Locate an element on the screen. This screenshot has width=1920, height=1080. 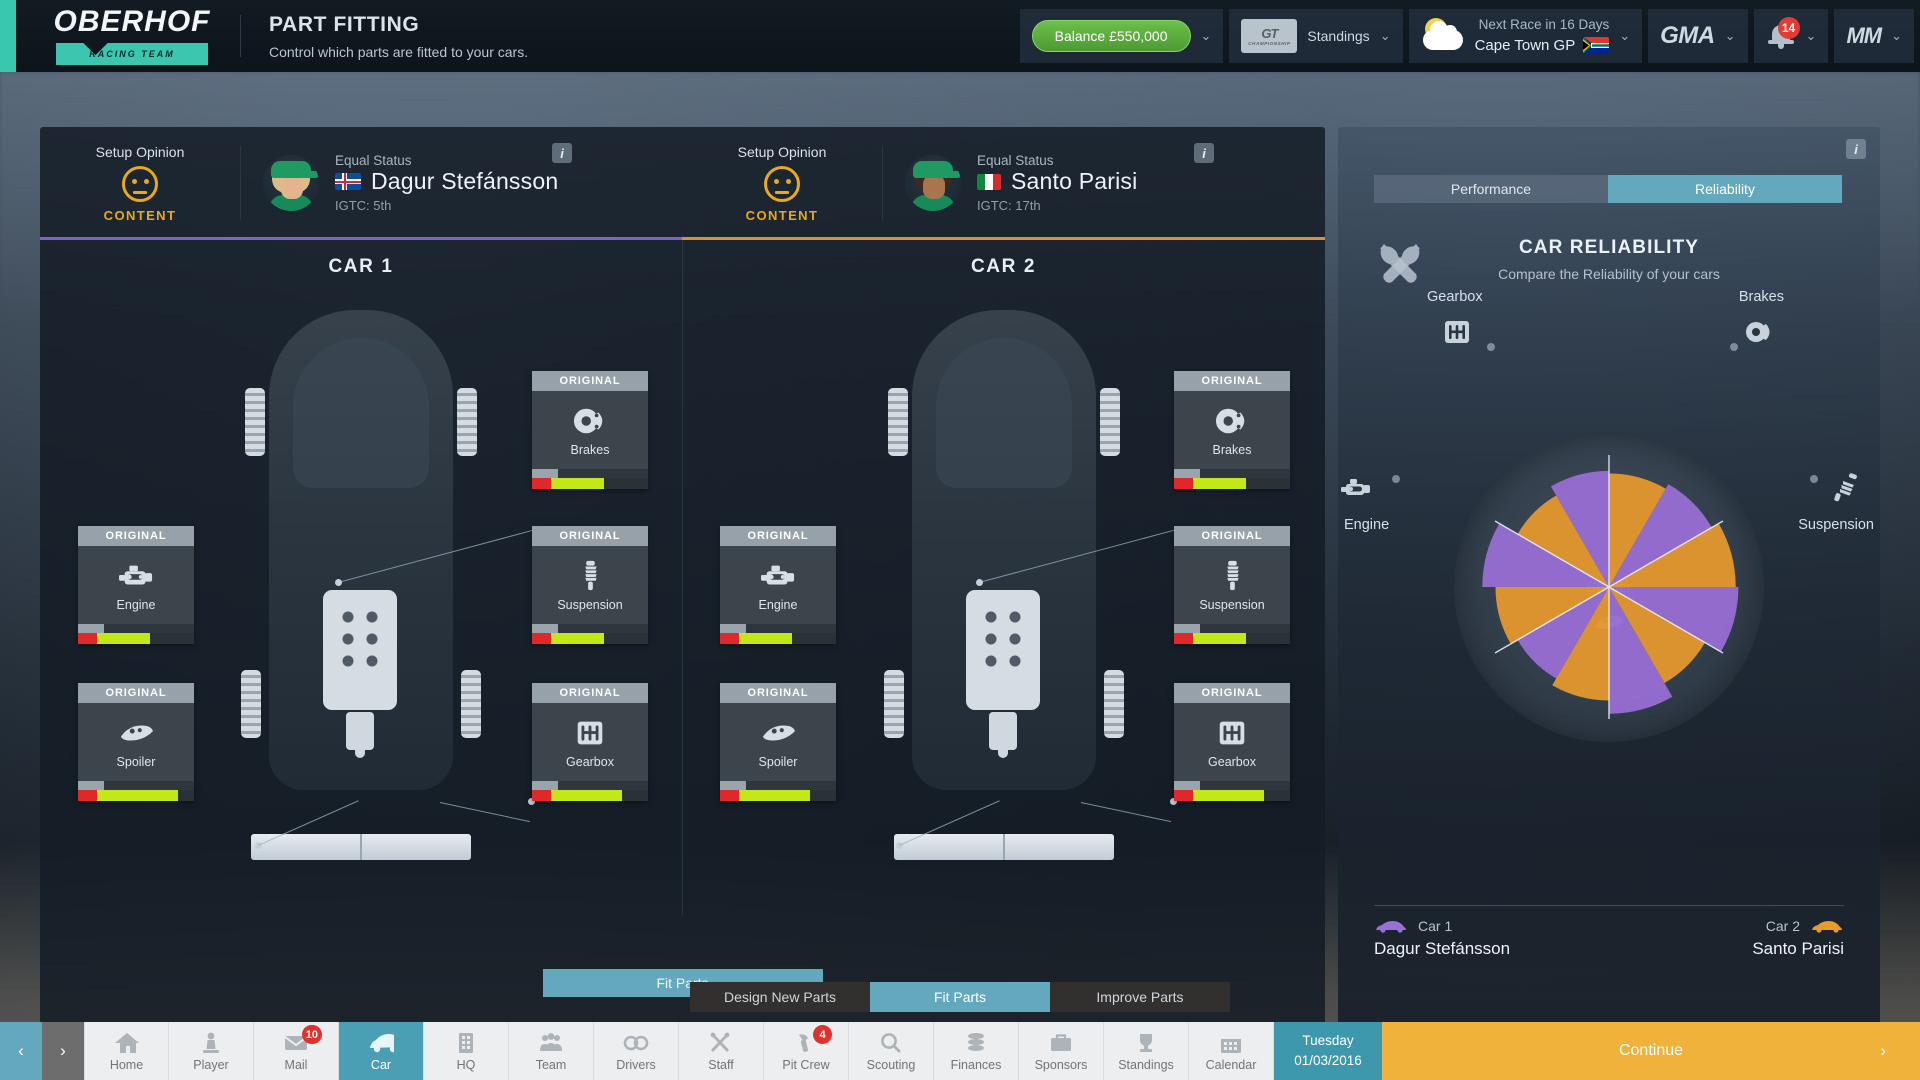
nav-item-mail: 10 Mail is located at coordinates (296, 1051).